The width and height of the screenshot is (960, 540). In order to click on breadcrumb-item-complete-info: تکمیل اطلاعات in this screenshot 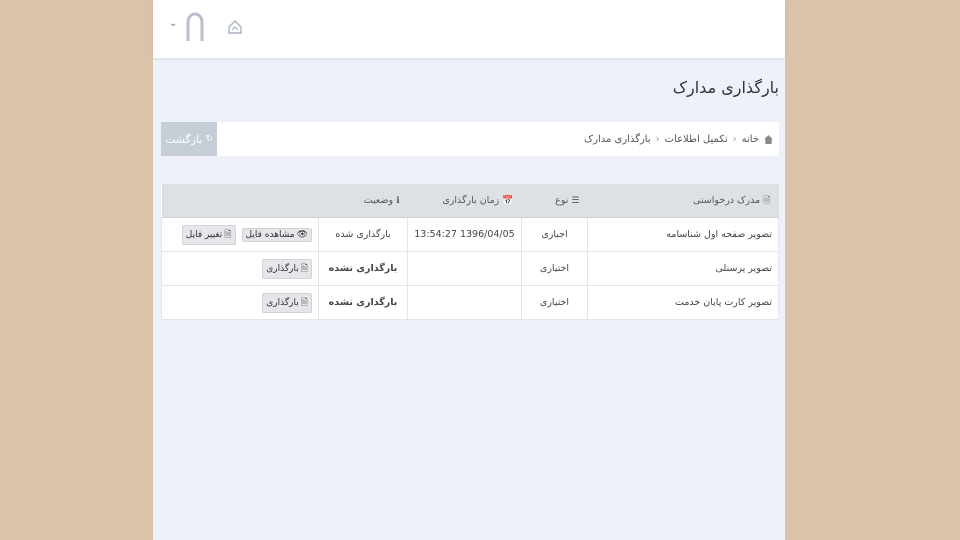, I will do `click(696, 139)`.